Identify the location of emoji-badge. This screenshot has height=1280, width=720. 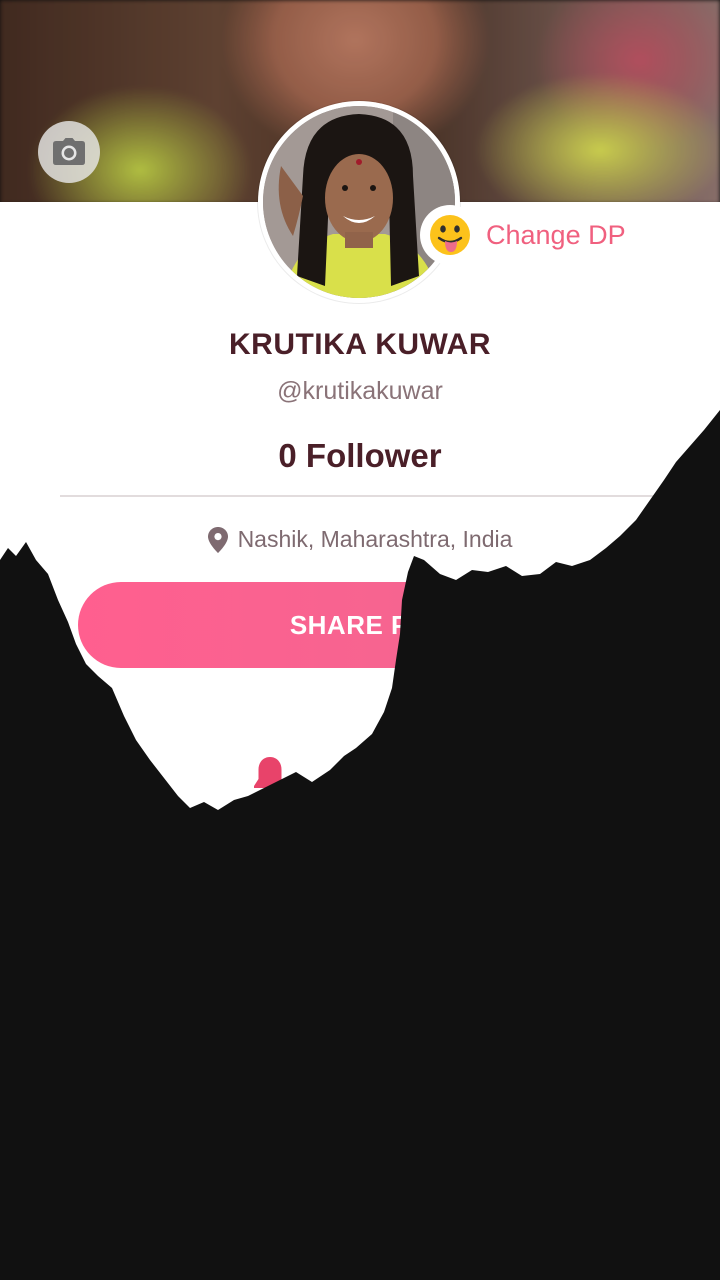
(450, 235).